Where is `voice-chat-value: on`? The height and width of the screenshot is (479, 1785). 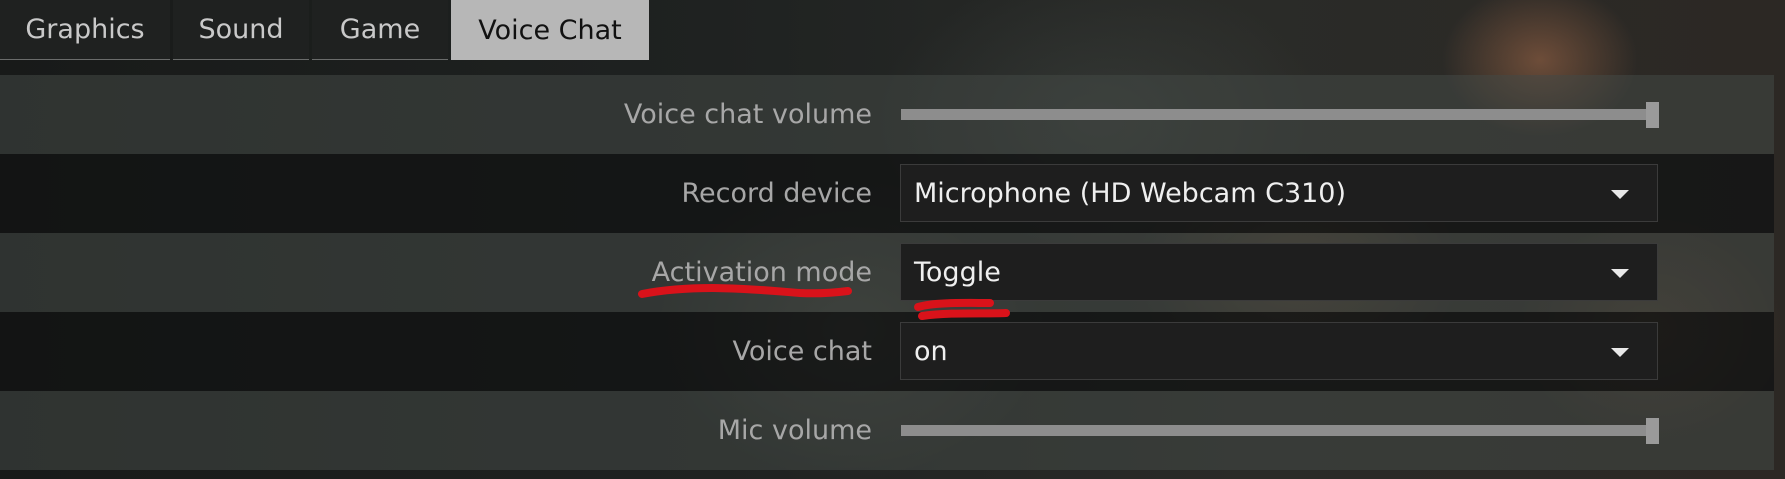
voice-chat-value: on is located at coordinates (931, 351).